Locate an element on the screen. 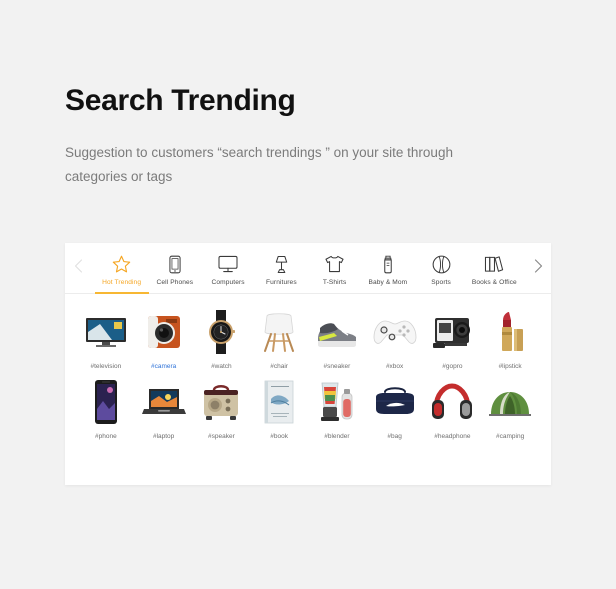  product-tag: #speaker is located at coordinates (221, 436).